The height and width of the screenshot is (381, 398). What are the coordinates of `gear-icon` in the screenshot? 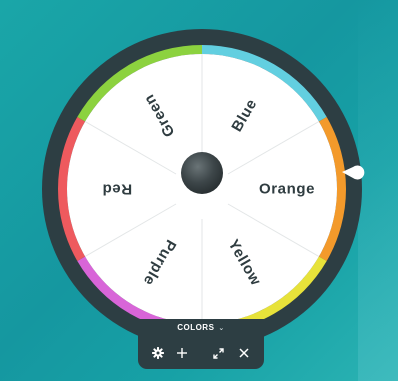 It's located at (158, 353).